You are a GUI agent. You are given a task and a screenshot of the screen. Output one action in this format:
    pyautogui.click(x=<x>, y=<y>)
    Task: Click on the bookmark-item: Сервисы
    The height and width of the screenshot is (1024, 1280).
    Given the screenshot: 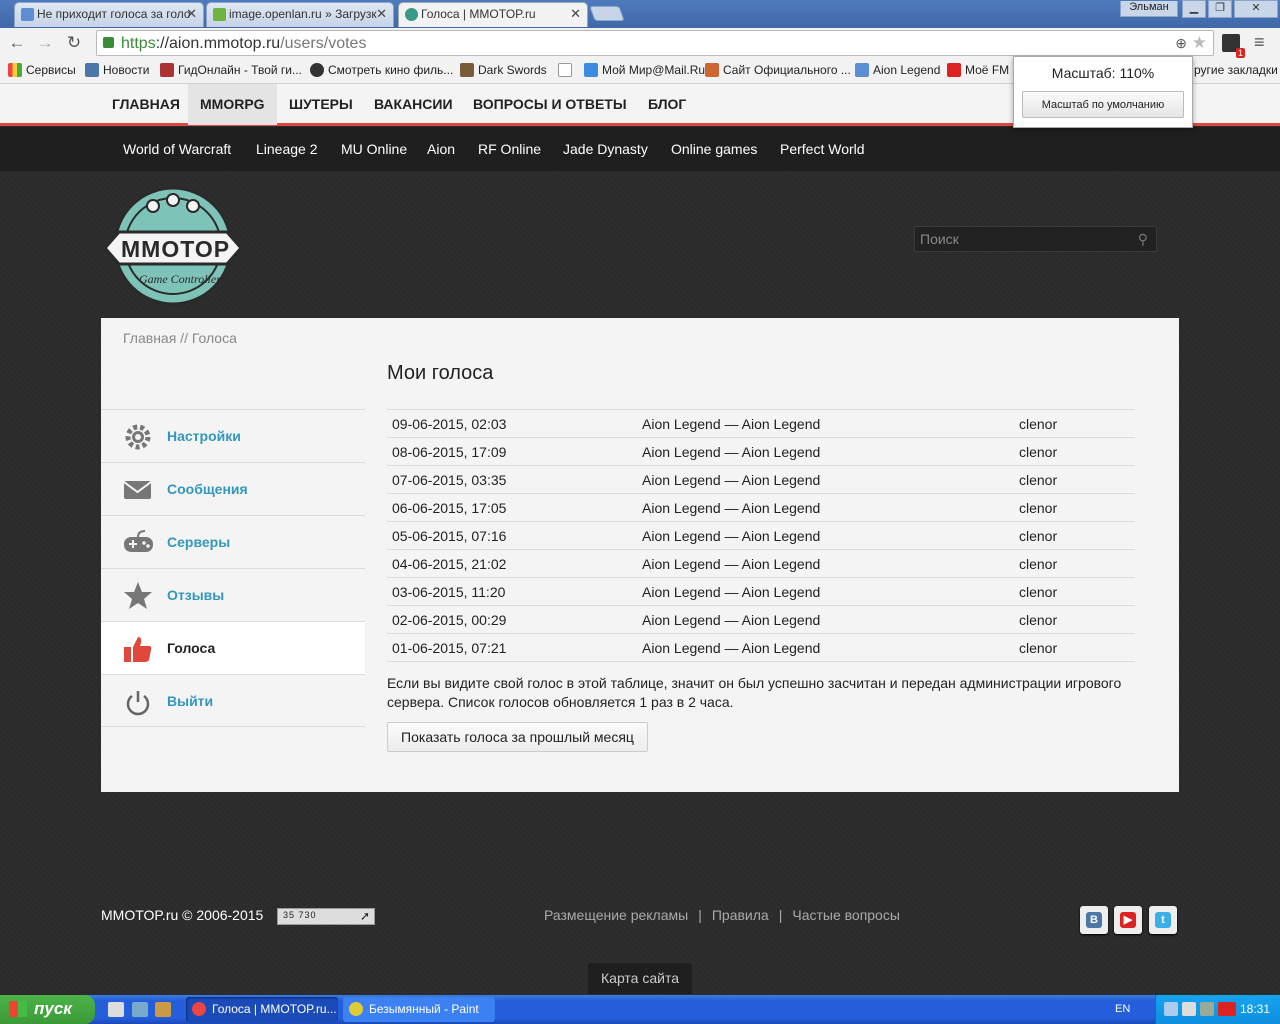 What is the action you would take?
    pyautogui.click(x=42, y=70)
    